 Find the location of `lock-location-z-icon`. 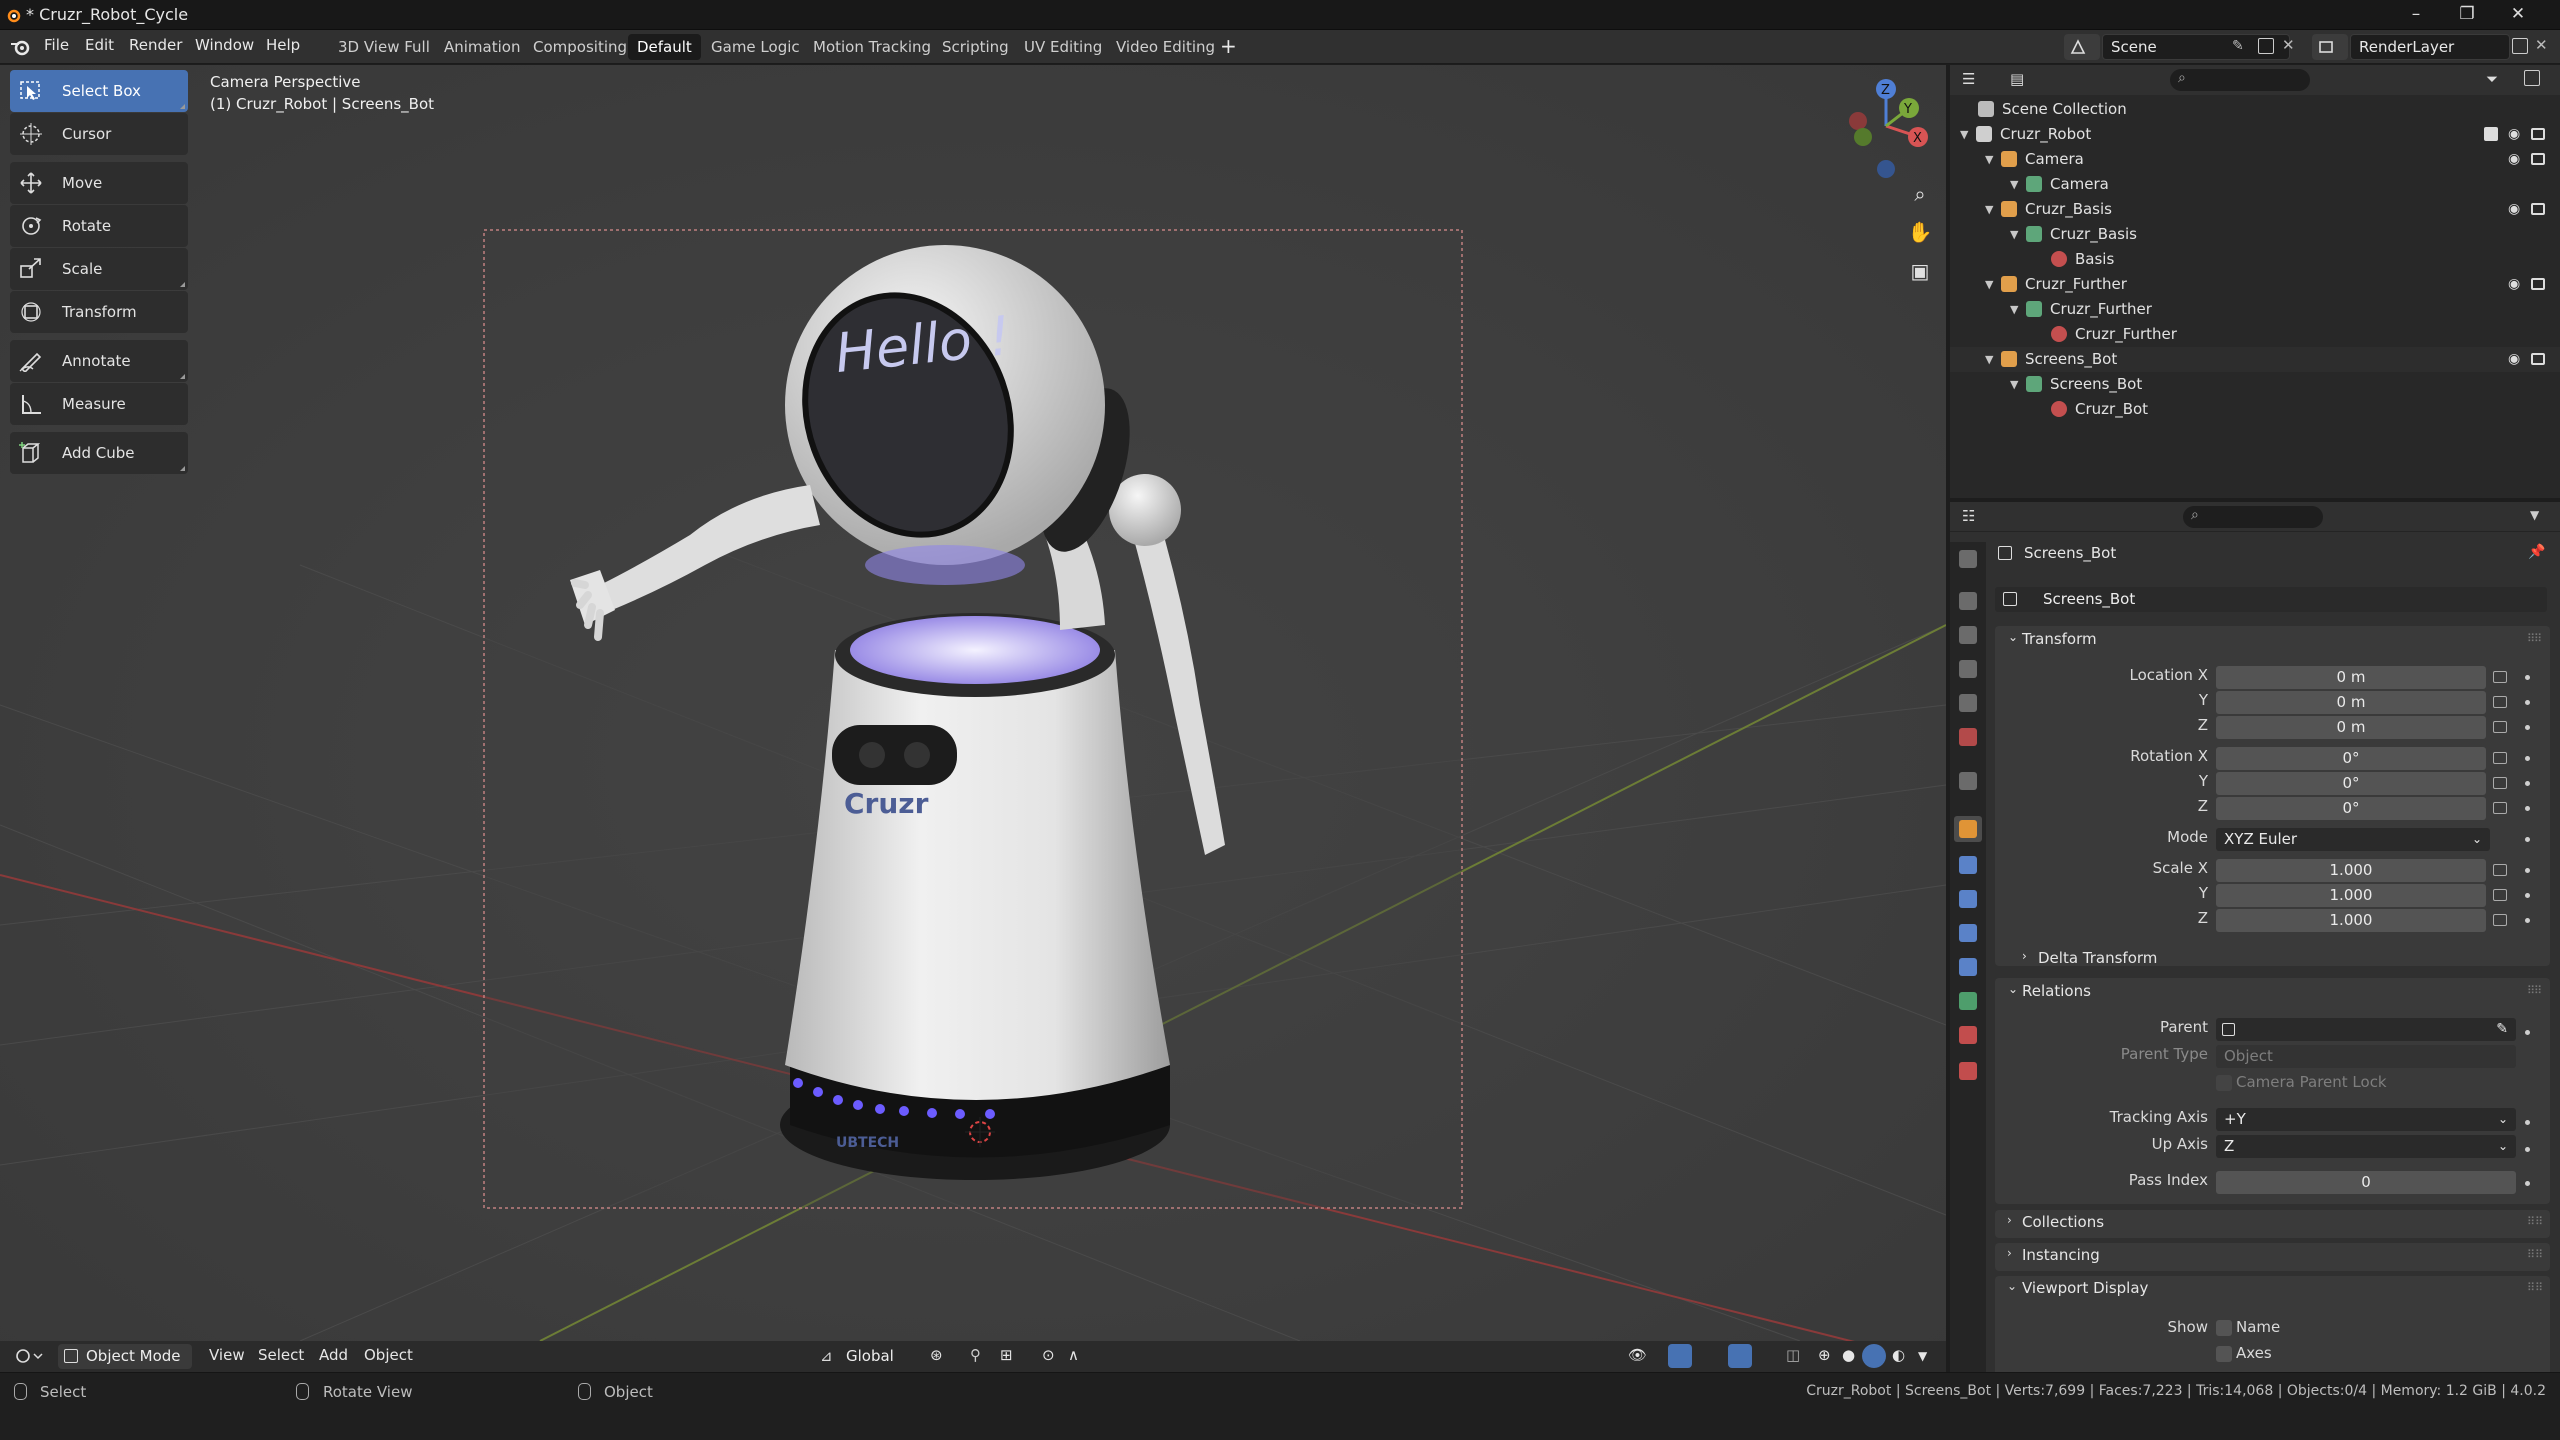

lock-location-z-icon is located at coordinates (2500, 727).